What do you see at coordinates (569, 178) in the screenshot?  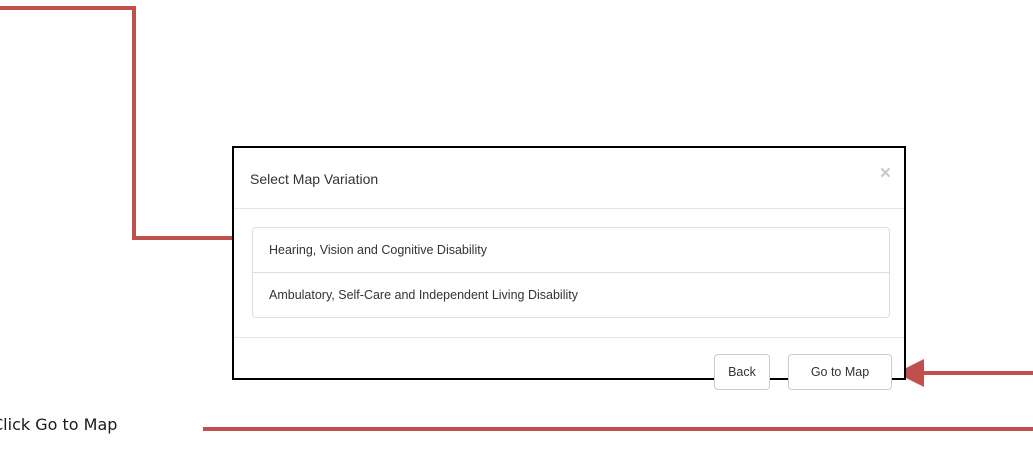 I see `dialog-header: Select Map Variation ×` at bounding box center [569, 178].